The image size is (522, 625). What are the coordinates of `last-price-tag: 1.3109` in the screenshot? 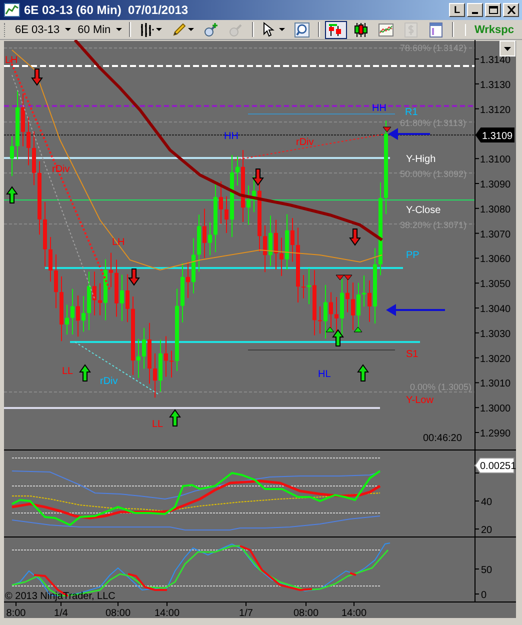 It's located at (494, 135).